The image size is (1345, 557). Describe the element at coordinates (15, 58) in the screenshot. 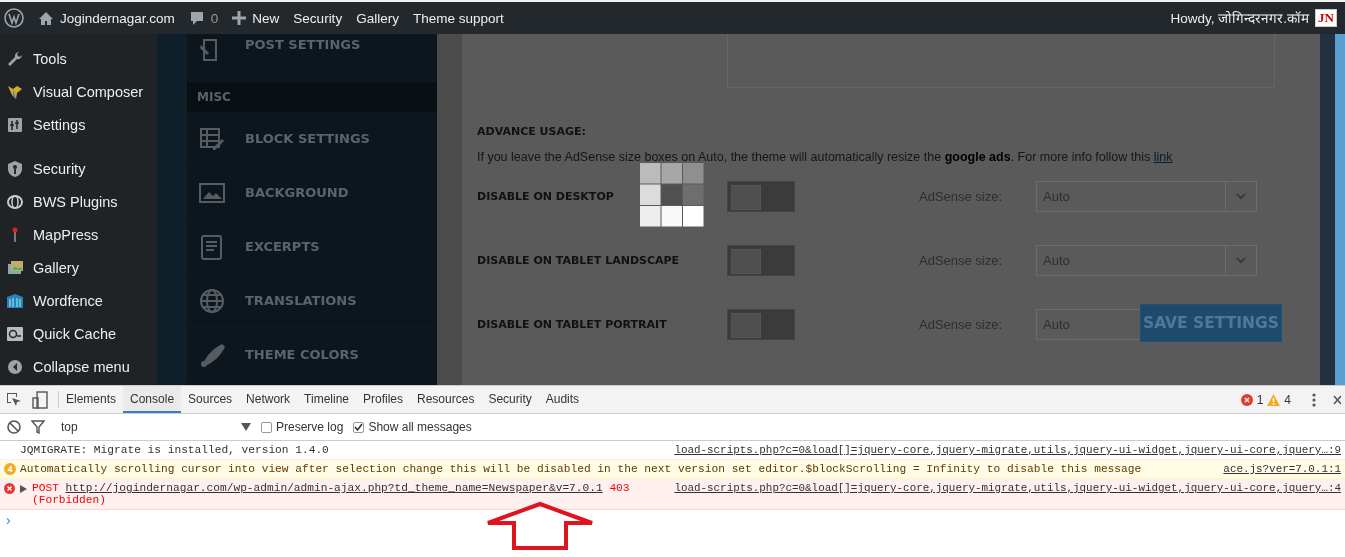

I see `wrench-icon` at that location.